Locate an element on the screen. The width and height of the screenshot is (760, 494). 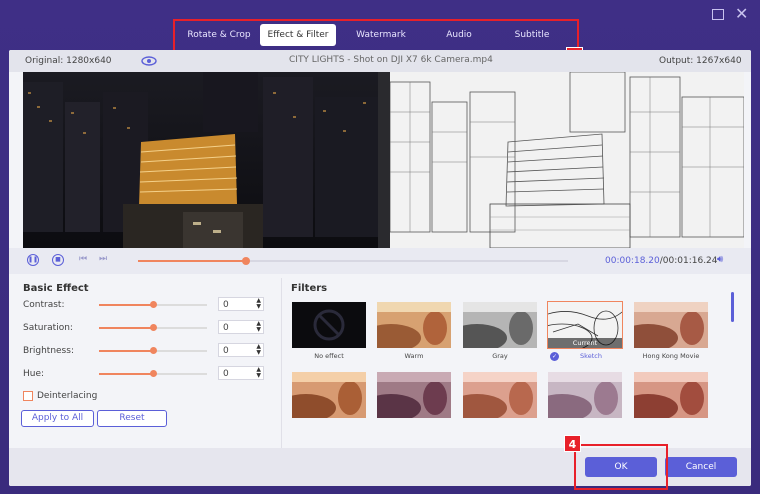
timeline-progress is located at coordinates (192, 261).